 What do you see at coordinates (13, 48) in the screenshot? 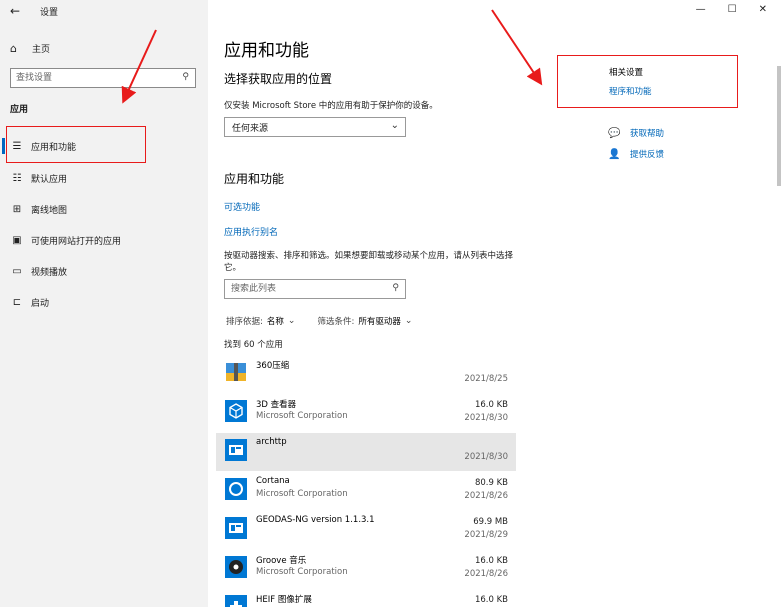
I see `home-icon: ⌂` at bounding box center [13, 48].